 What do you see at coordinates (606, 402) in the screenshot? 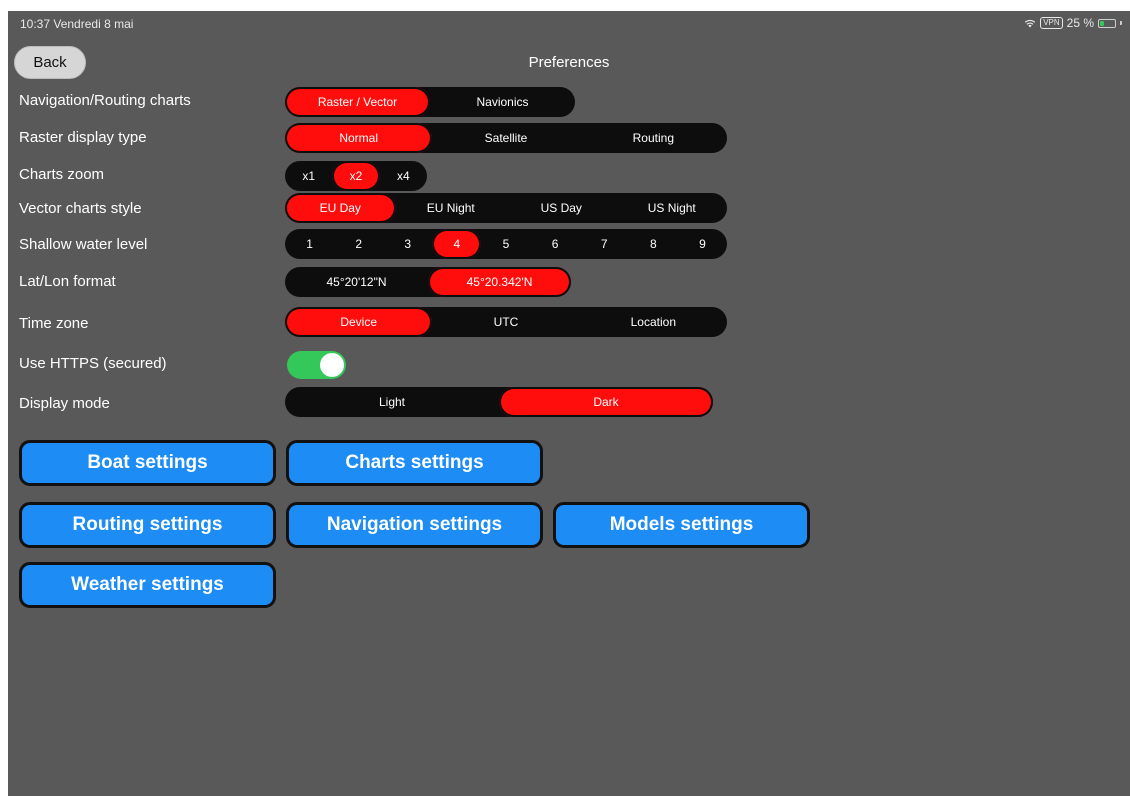
I see `display-mode-option: Dark` at bounding box center [606, 402].